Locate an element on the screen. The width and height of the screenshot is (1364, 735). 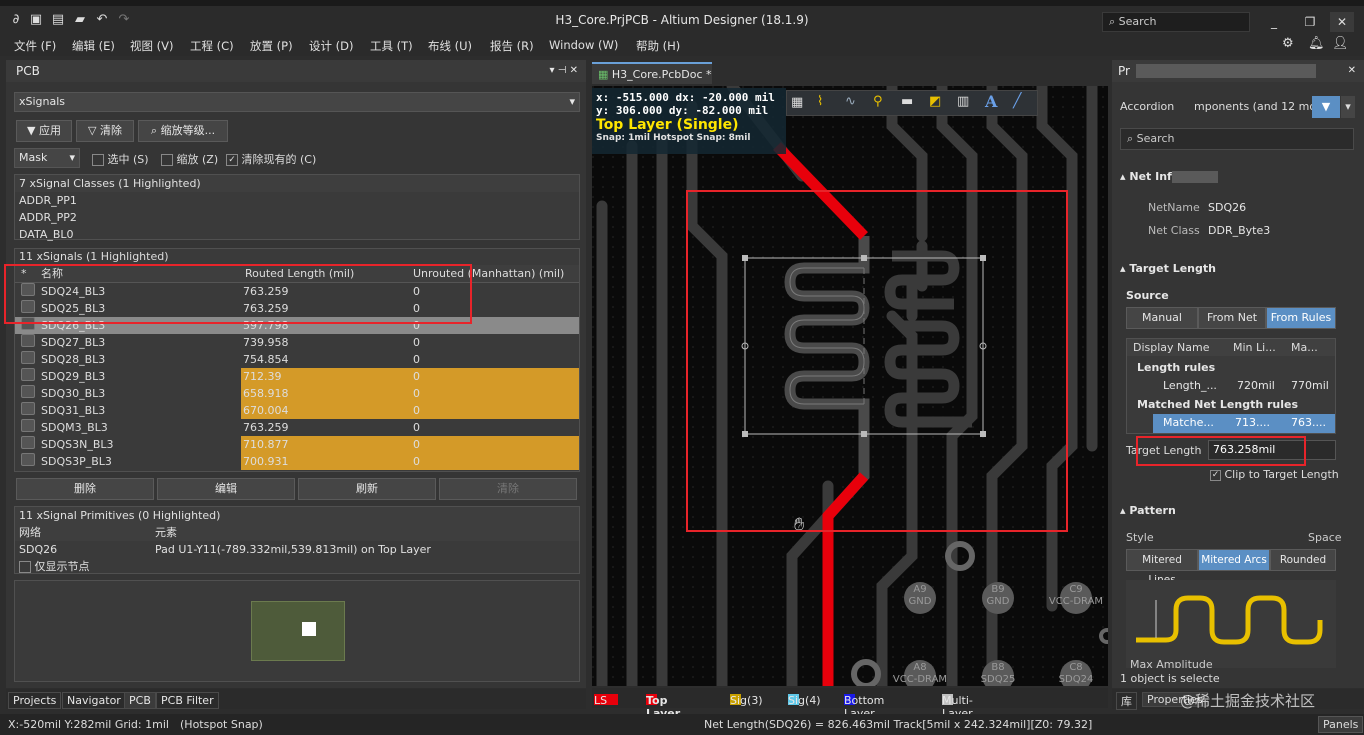
pad-label: B9 GND is located at coordinates (998, 596).